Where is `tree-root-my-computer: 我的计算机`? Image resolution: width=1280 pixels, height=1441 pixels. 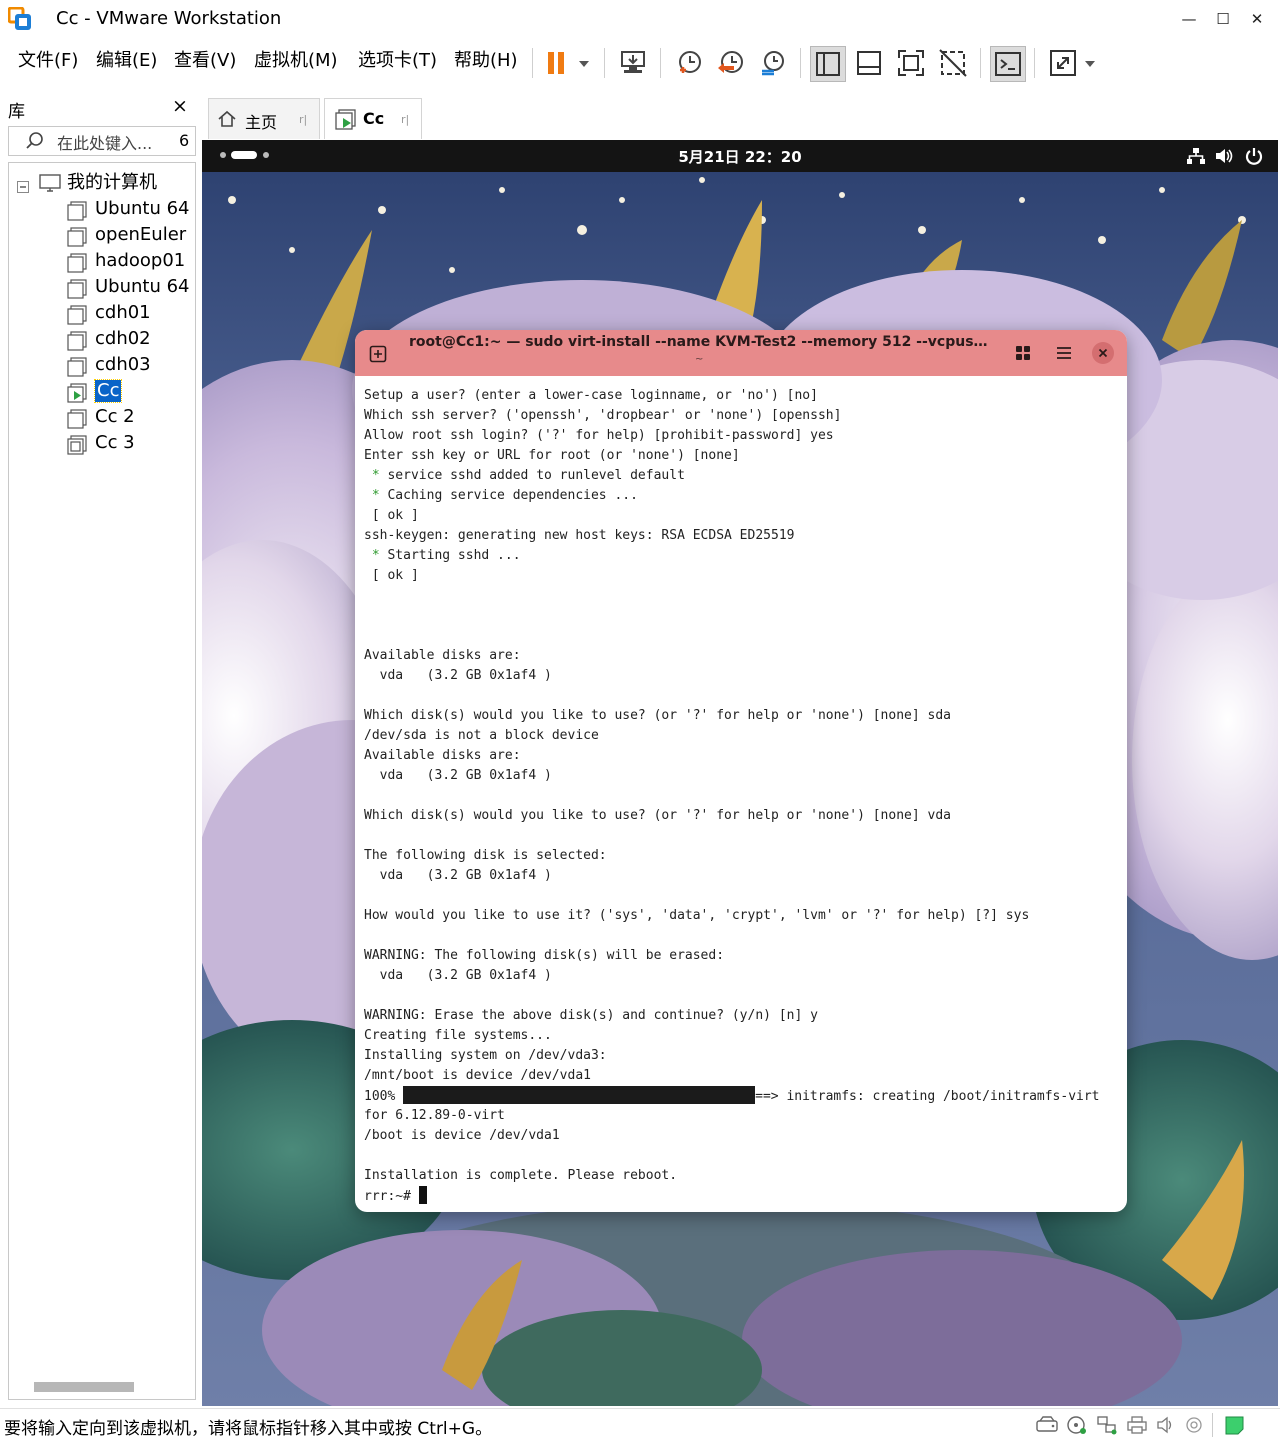 tree-root-my-computer: 我的计算机 is located at coordinates (102, 184).